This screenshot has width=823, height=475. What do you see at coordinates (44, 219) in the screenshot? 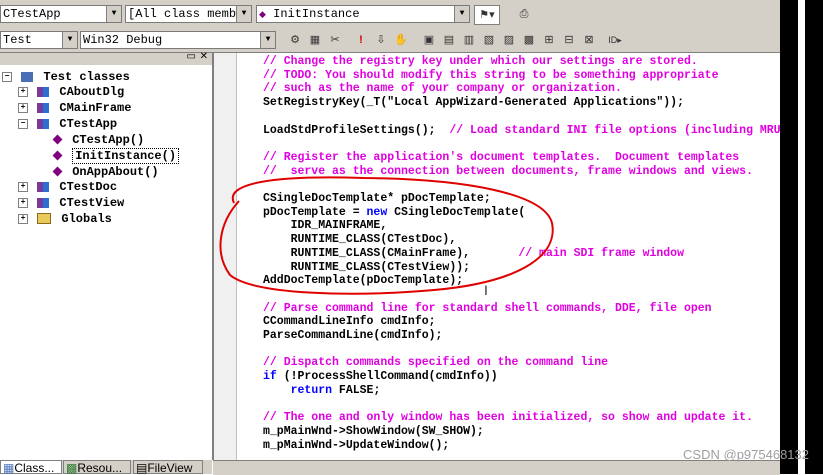
I see `folder-icon` at bounding box center [44, 219].